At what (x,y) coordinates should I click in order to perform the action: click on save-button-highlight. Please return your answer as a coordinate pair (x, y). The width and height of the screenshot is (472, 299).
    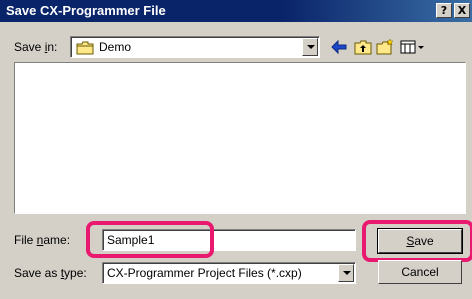
    Looking at the image, I should click on (417, 241).